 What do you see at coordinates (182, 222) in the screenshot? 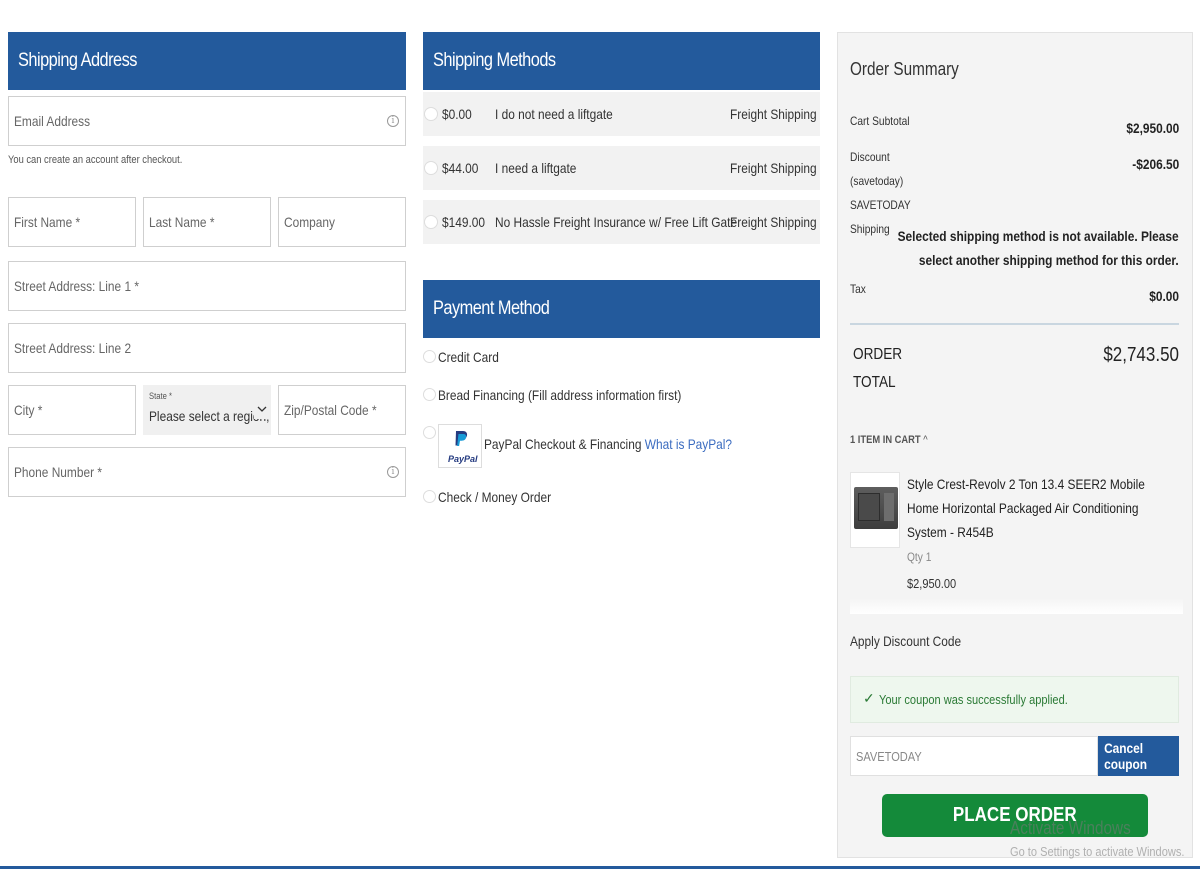
I see `last-name-placeholder: Last Name *` at bounding box center [182, 222].